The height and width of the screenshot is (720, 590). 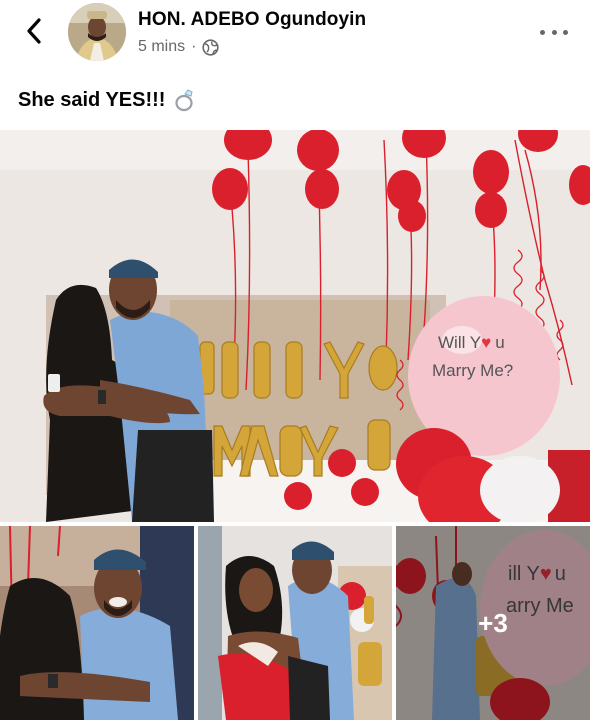 I want to click on globe-icon, so click(x=211, y=47).